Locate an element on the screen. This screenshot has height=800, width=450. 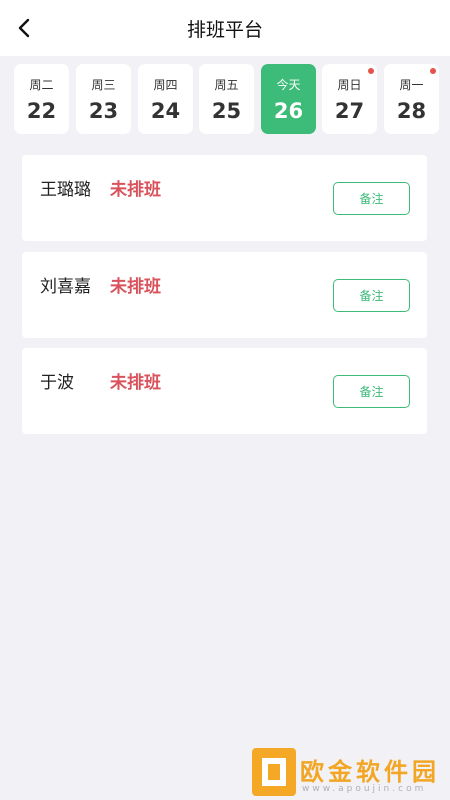
day-tab-today: 今天 26 is located at coordinates (288, 99).